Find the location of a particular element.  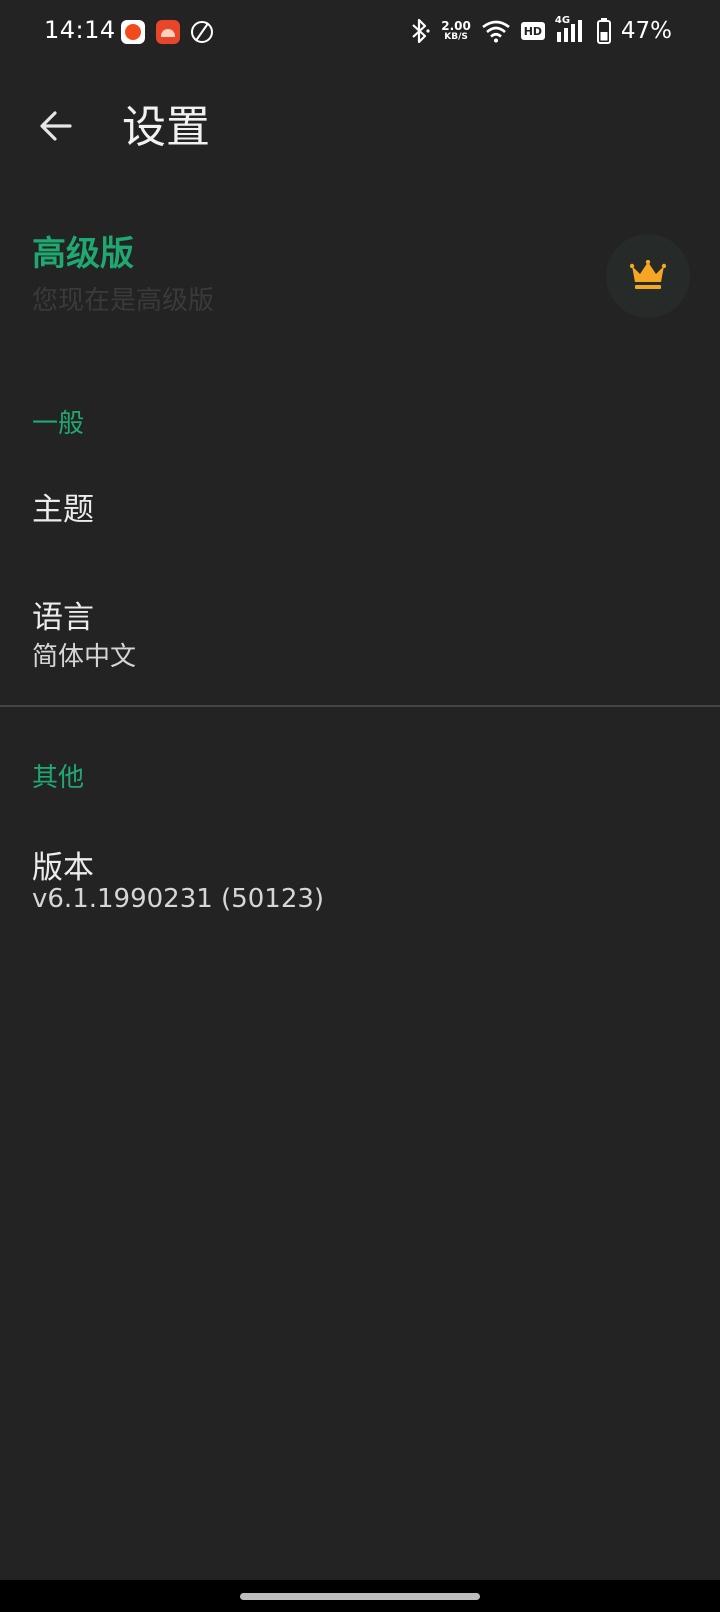

version-title: 版本 is located at coordinates (63, 868).